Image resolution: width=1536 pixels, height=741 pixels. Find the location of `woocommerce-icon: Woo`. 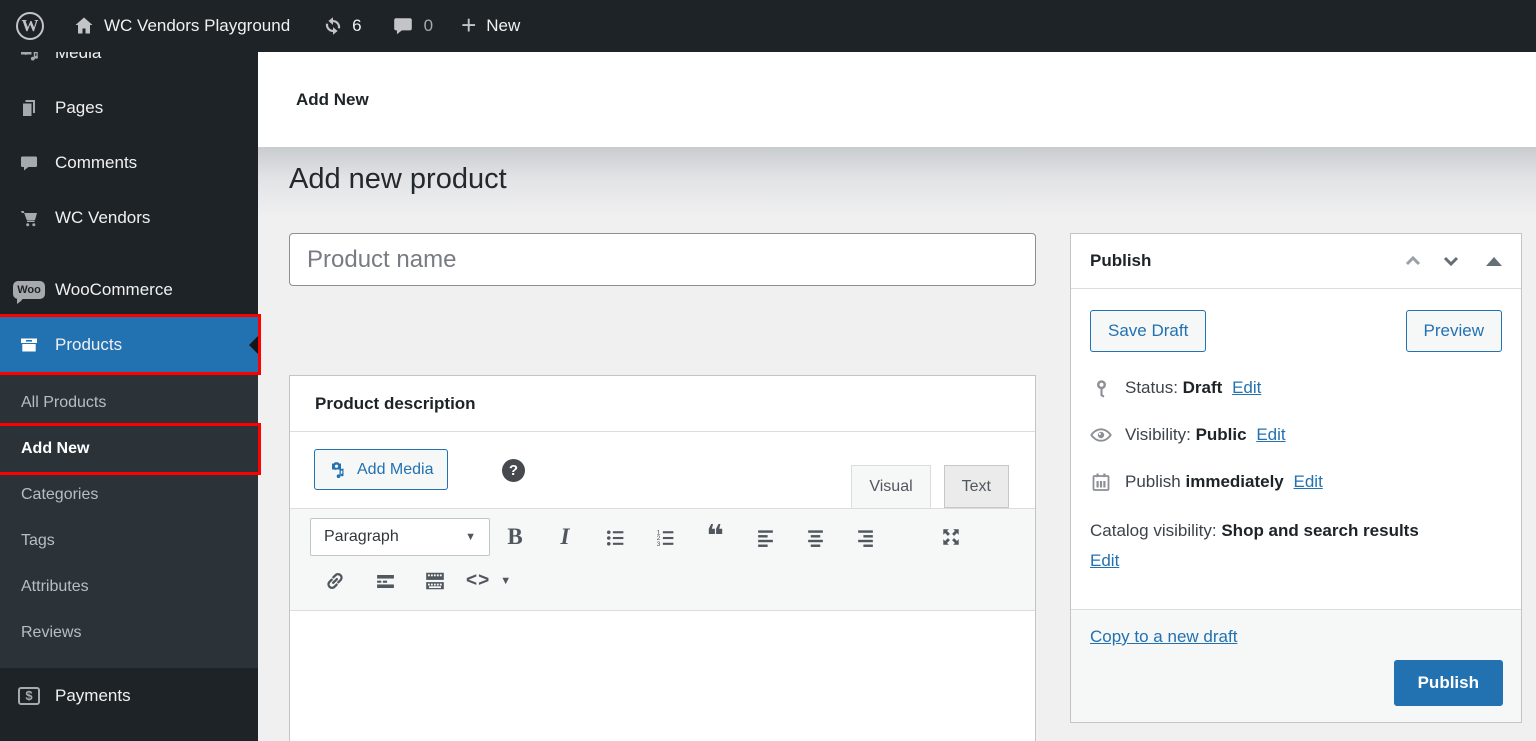

woocommerce-icon: Woo is located at coordinates (29, 292).